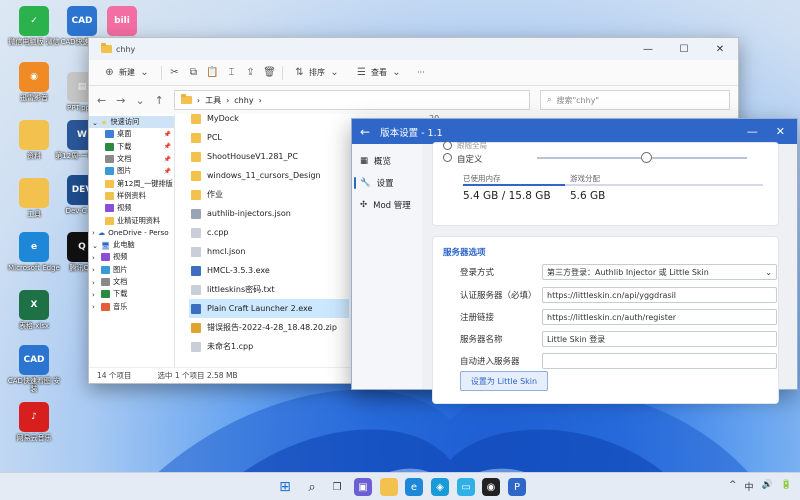 The image size is (800, 500). What do you see at coordinates (131, 220) in the screenshot?
I see `nav-item-7: 业精证明资料` at bounding box center [131, 220].